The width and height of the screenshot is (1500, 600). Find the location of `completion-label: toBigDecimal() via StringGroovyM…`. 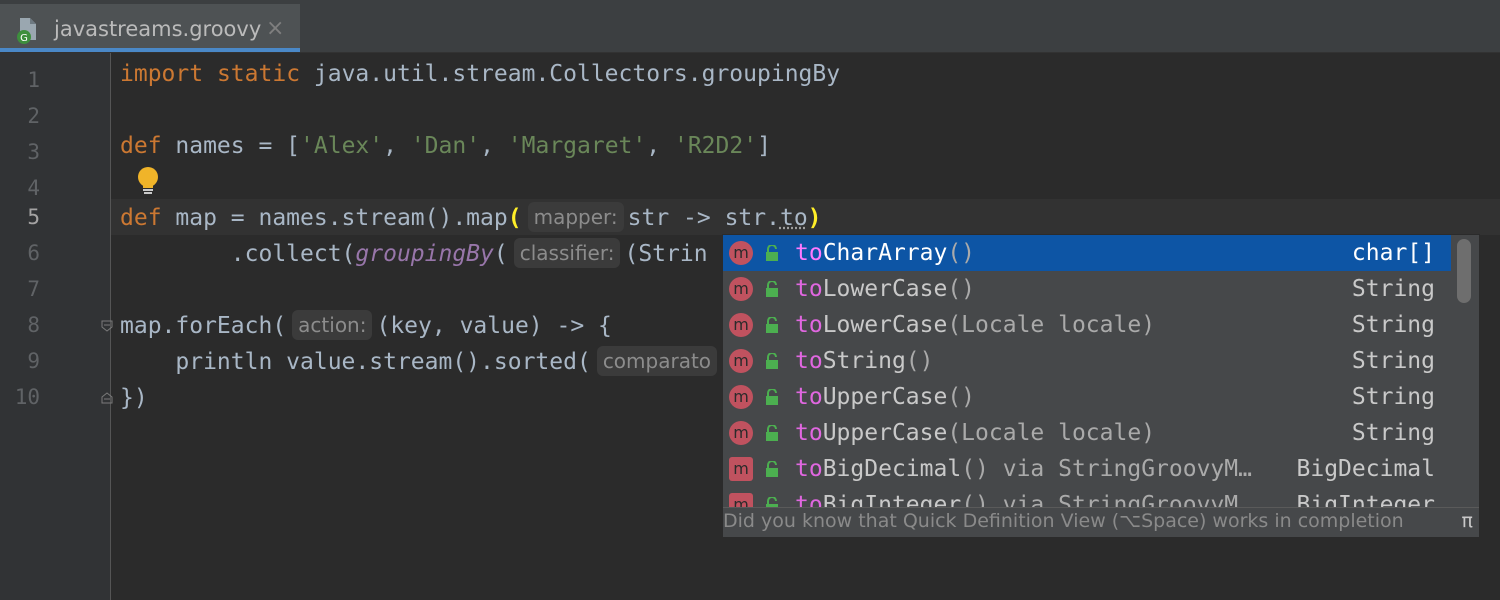

completion-label: toBigDecimal() via StringGroovyM… is located at coordinates (1023, 469).